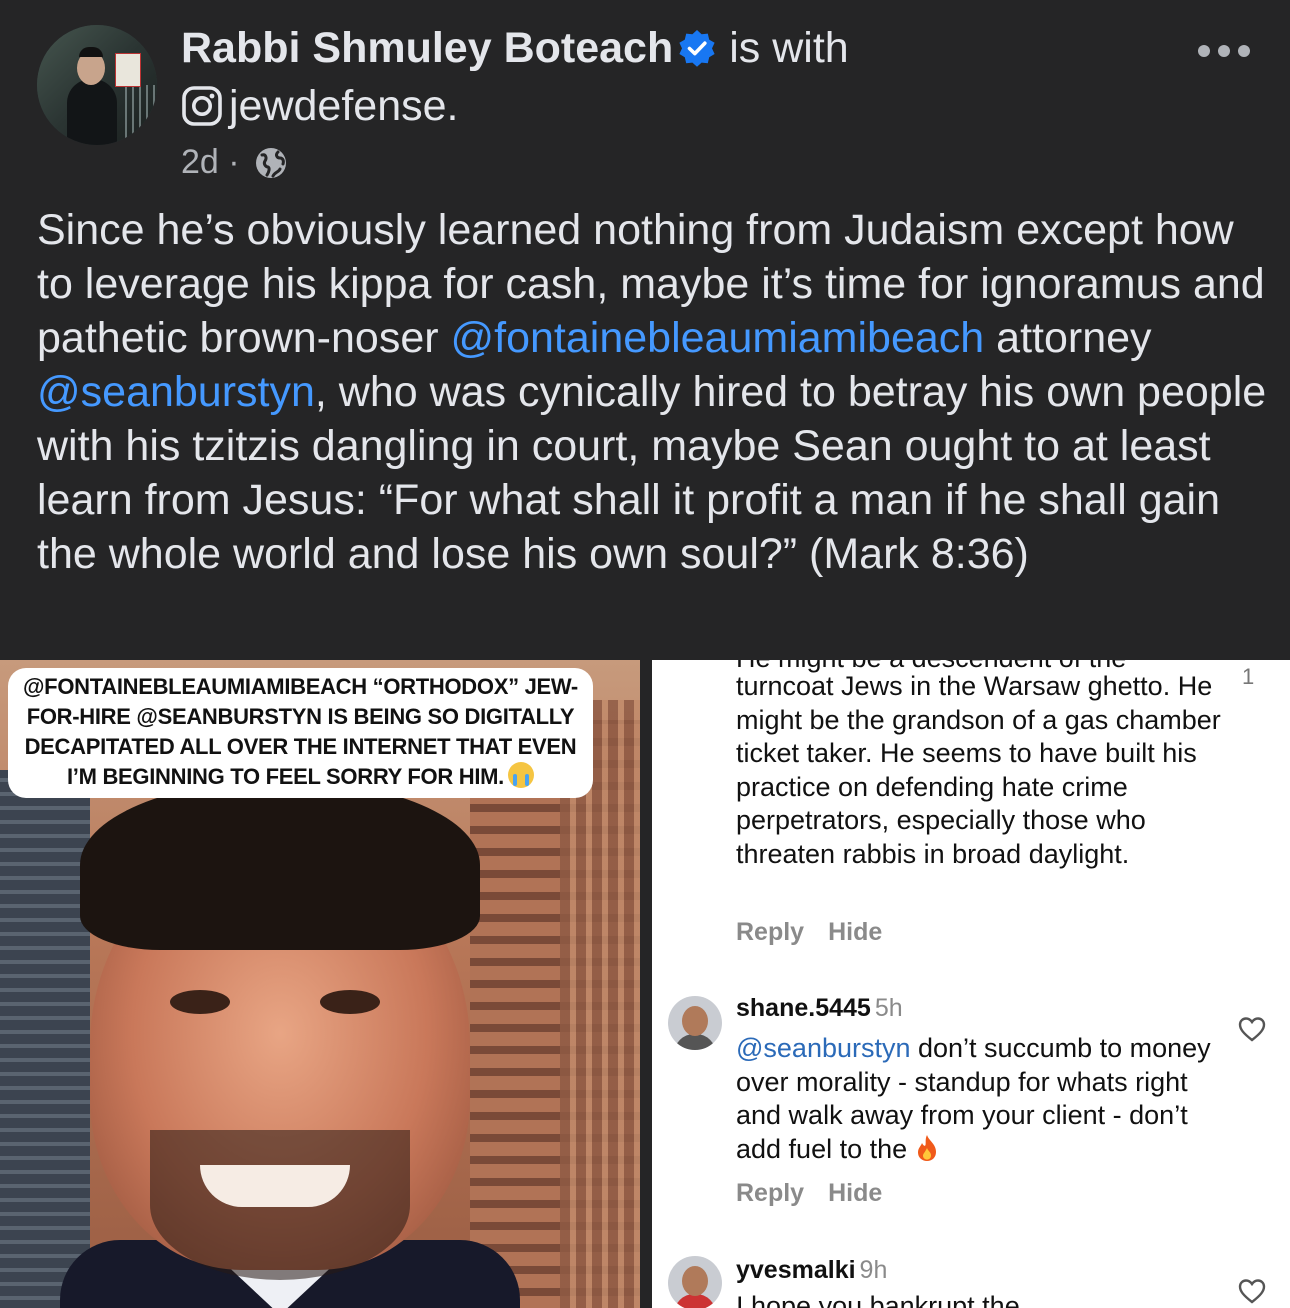 This screenshot has height=1308, width=1290. I want to click on author-avatar, so click(97, 85).